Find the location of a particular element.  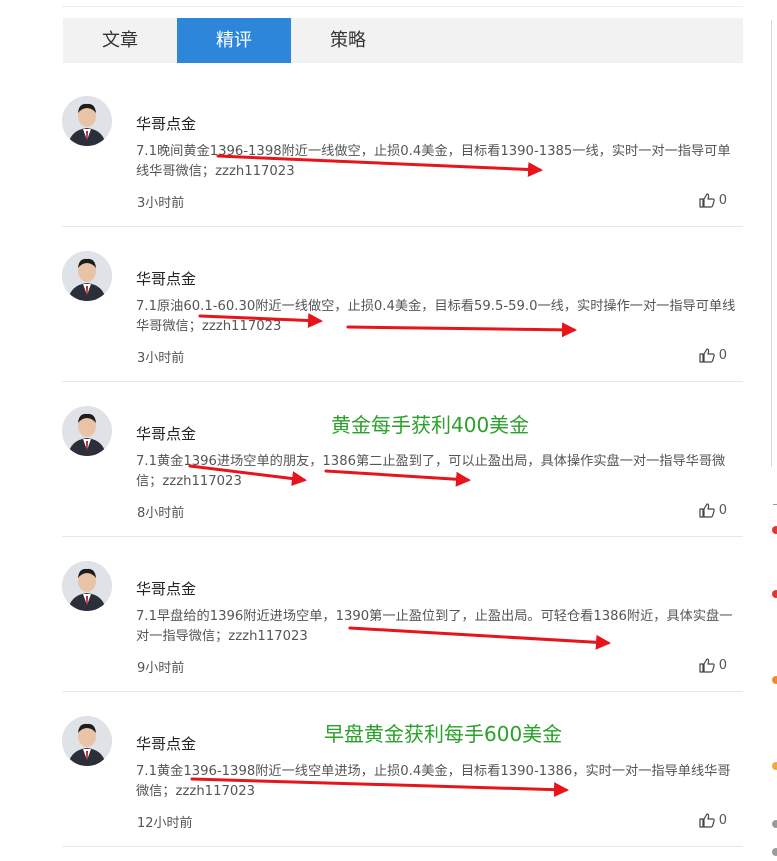

post-time: 9小时前 is located at coordinates (161, 668).